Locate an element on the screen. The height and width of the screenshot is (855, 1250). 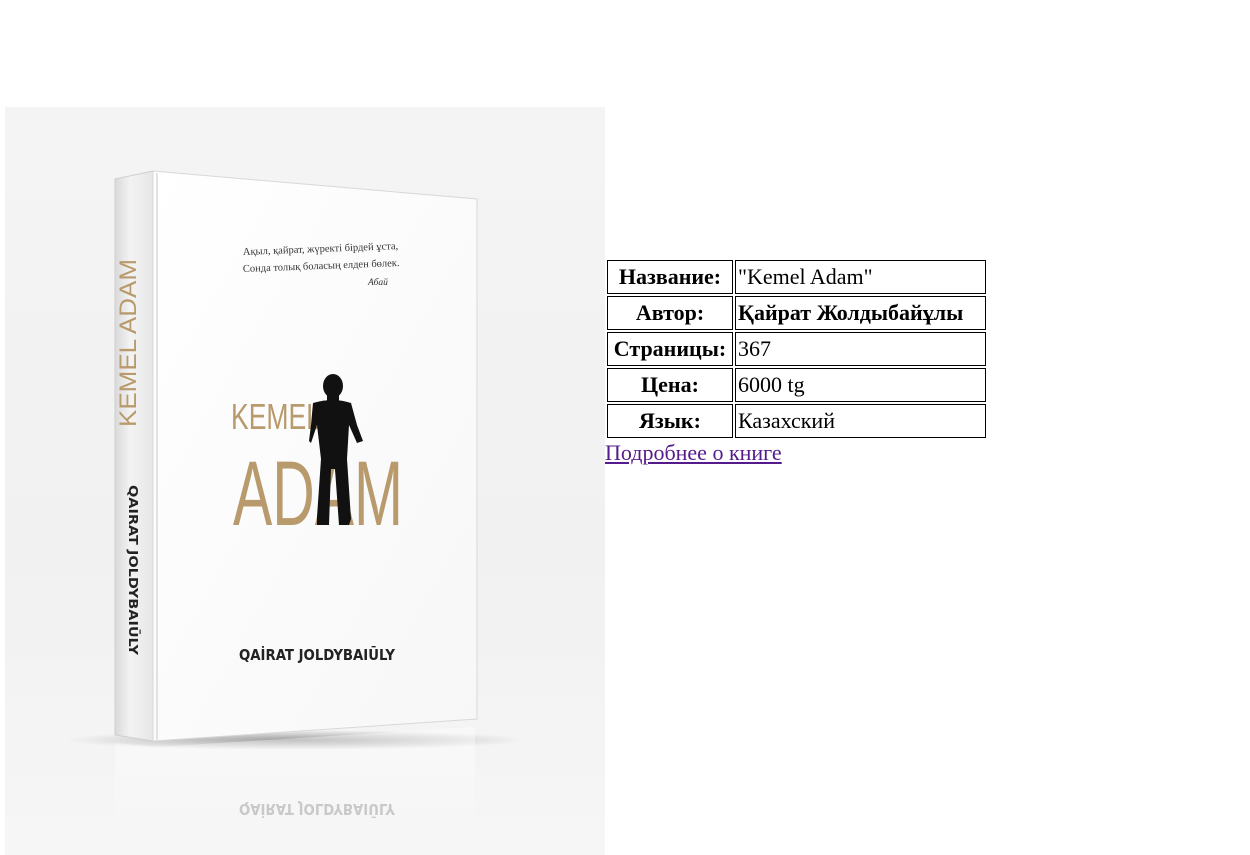
cover-title-kemel: KEMEL is located at coordinates (276, 416).